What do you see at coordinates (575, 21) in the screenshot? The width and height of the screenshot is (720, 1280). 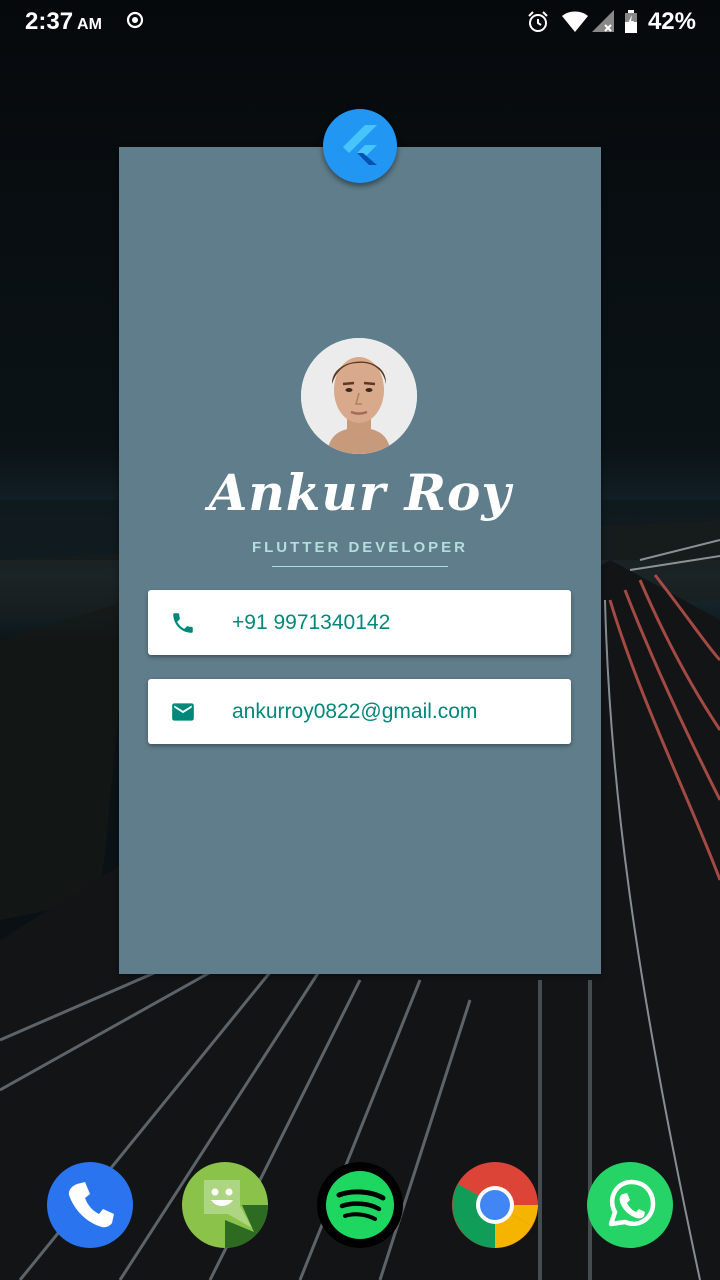 I see `wifi-icon` at bounding box center [575, 21].